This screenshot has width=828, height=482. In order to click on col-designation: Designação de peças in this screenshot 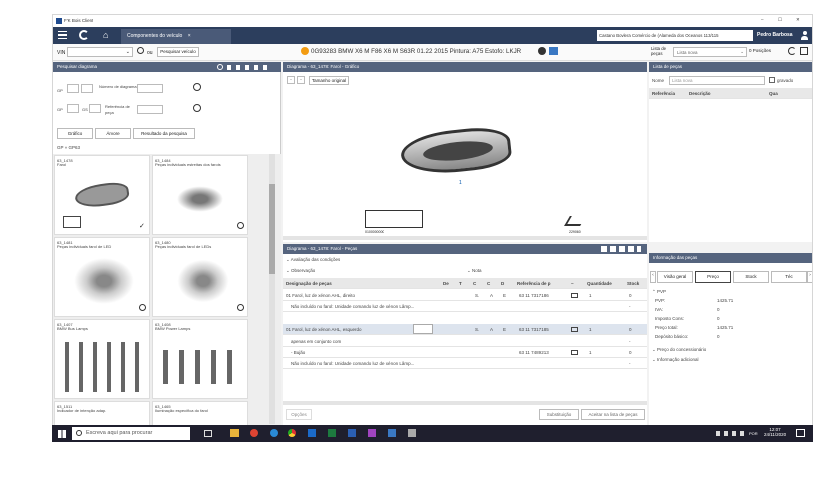, I will do `click(309, 283)`.